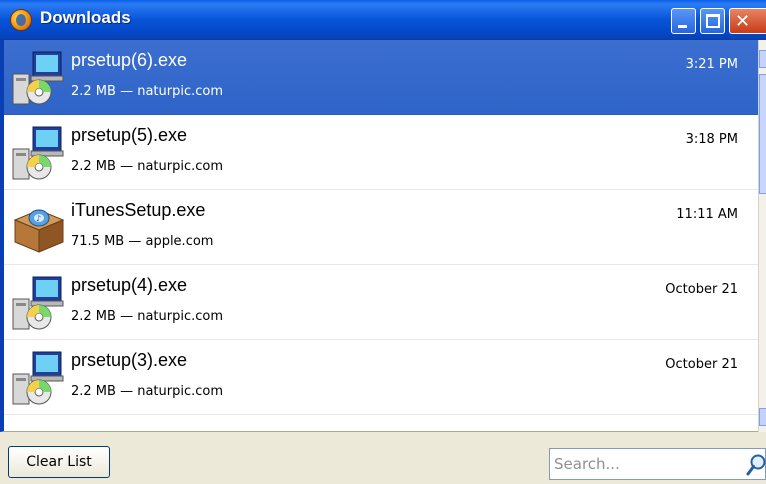 This screenshot has height=484, width=766. I want to click on file-name: prsetup(6).exe, so click(129, 60).